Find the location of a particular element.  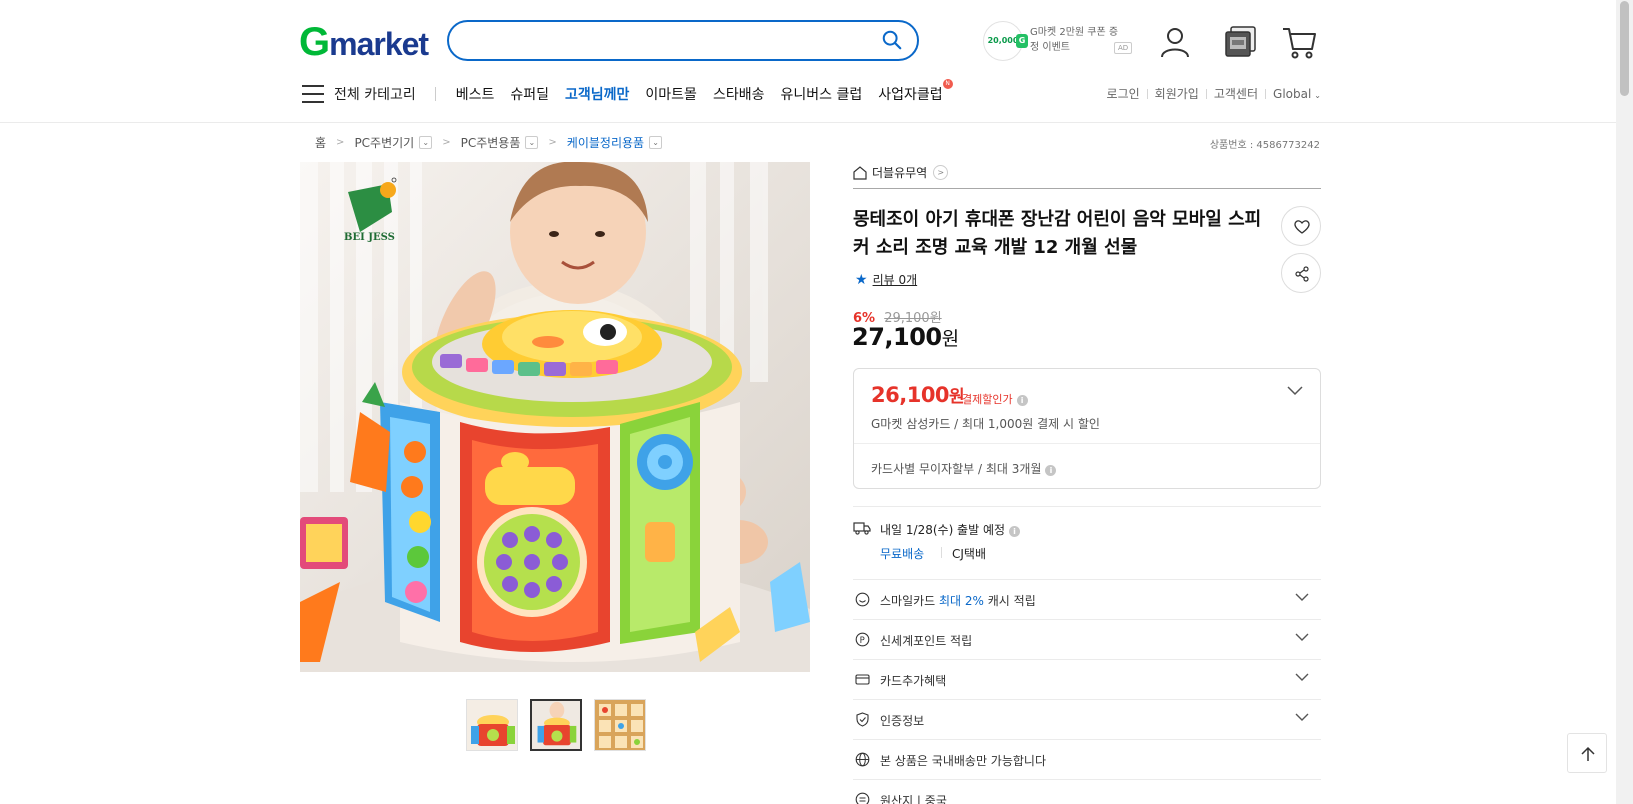

search-bar is located at coordinates (683, 40).